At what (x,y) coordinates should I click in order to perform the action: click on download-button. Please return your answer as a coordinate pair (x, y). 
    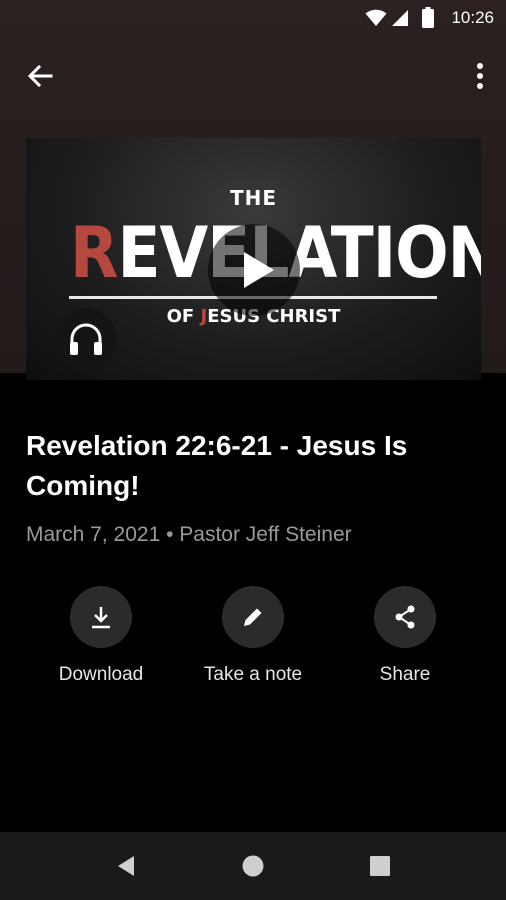
    Looking at the image, I should click on (101, 617).